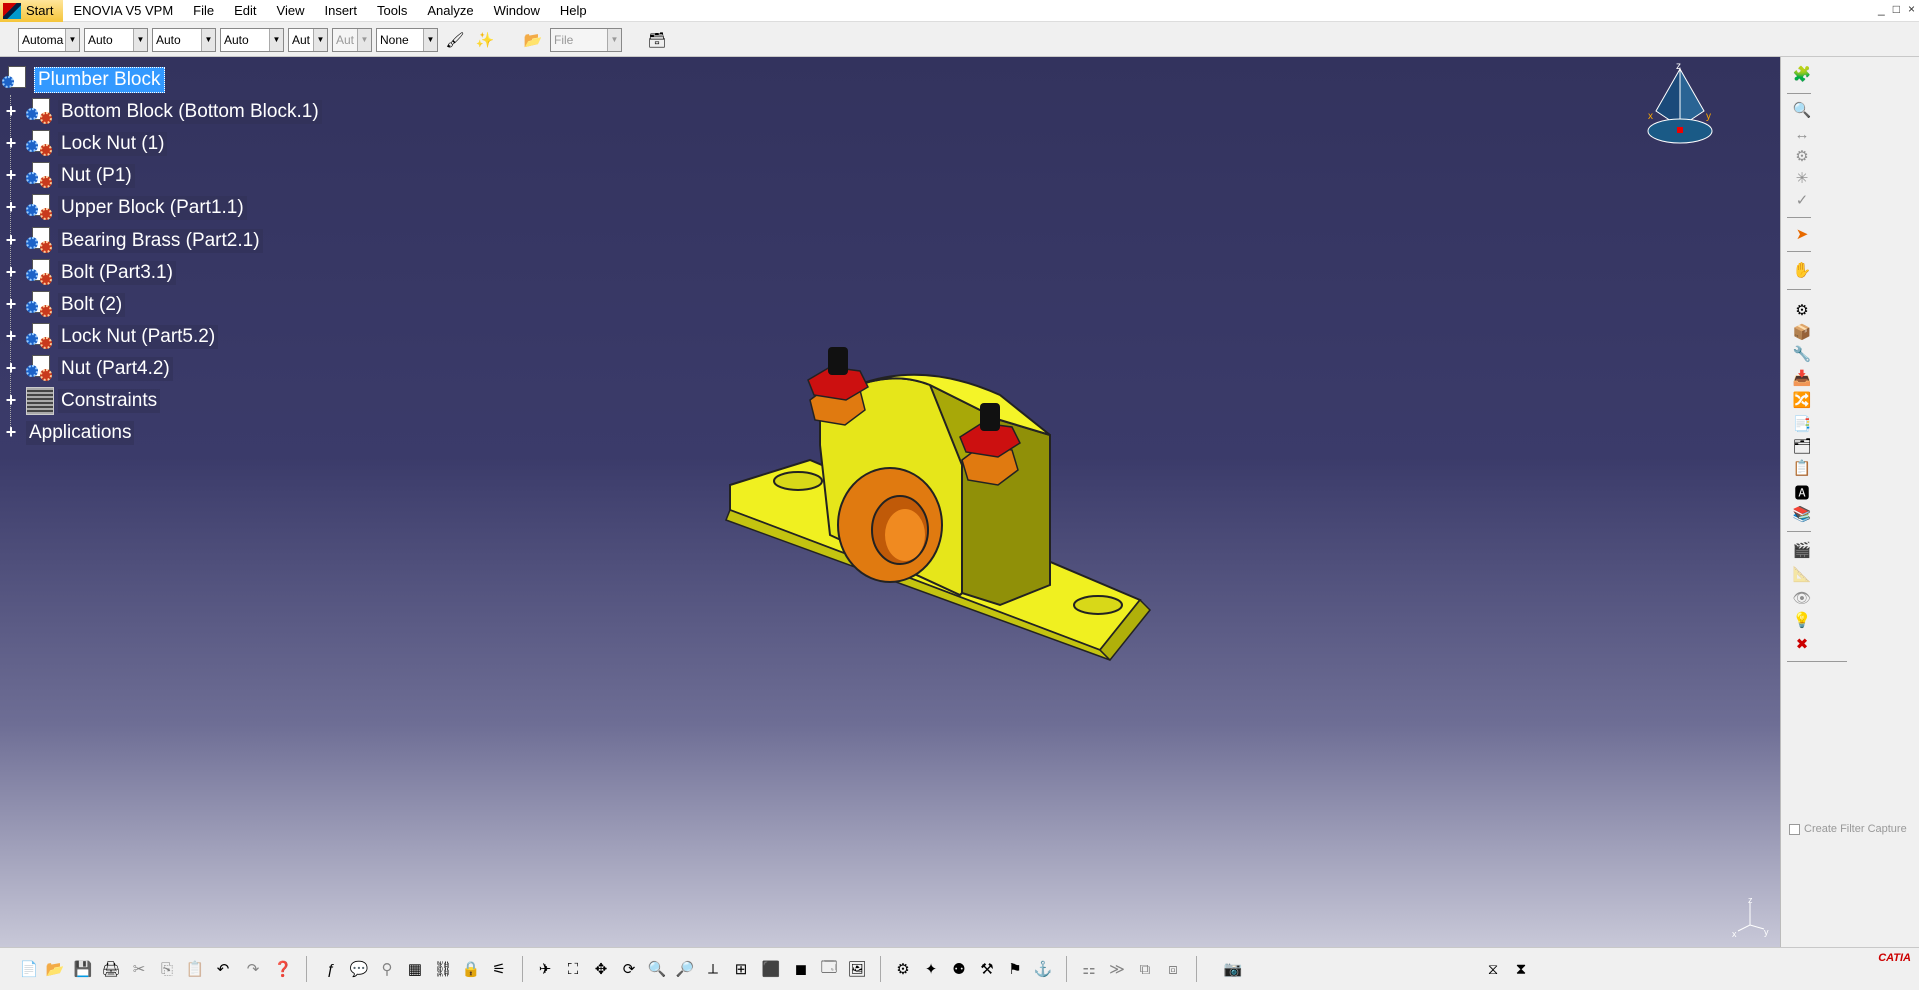 The width and height of the screenshot is (1919, 990). I want to click on line-type-combo: Auto ▼, so click(252, 39).